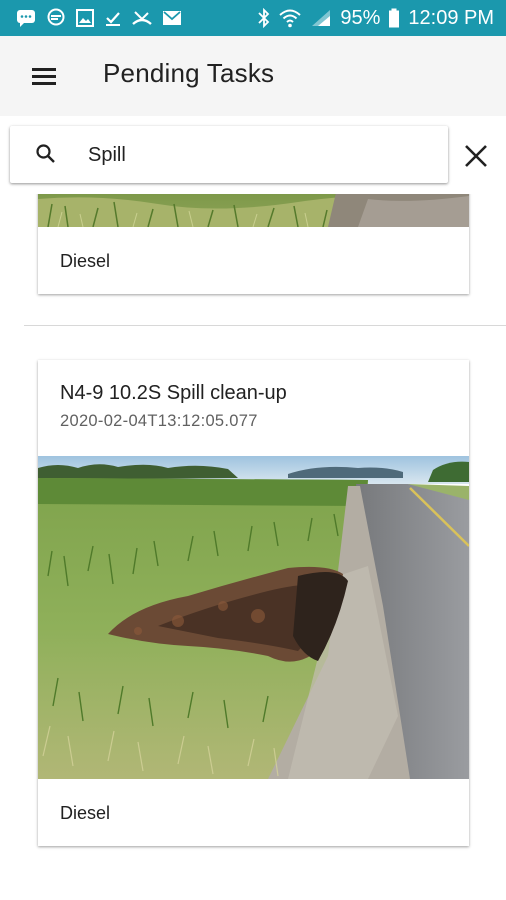  I want to click on chat-icon, so click(56, 17).